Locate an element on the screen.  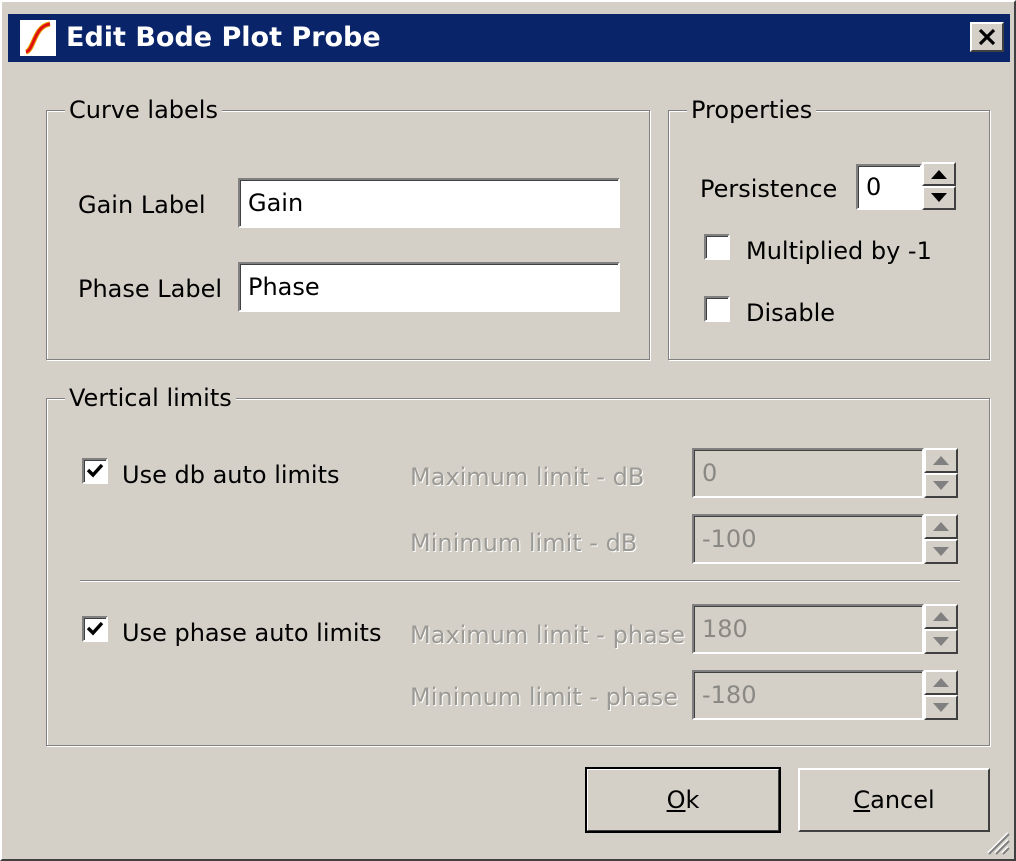
min-phase-input: -180 is located at coordinates (808, 695).